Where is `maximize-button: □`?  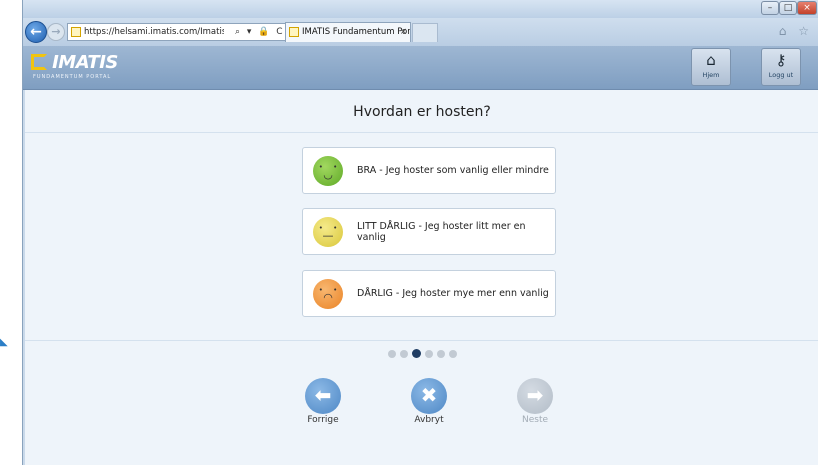 maximize-button: □ is located at coordinates (788, 8).